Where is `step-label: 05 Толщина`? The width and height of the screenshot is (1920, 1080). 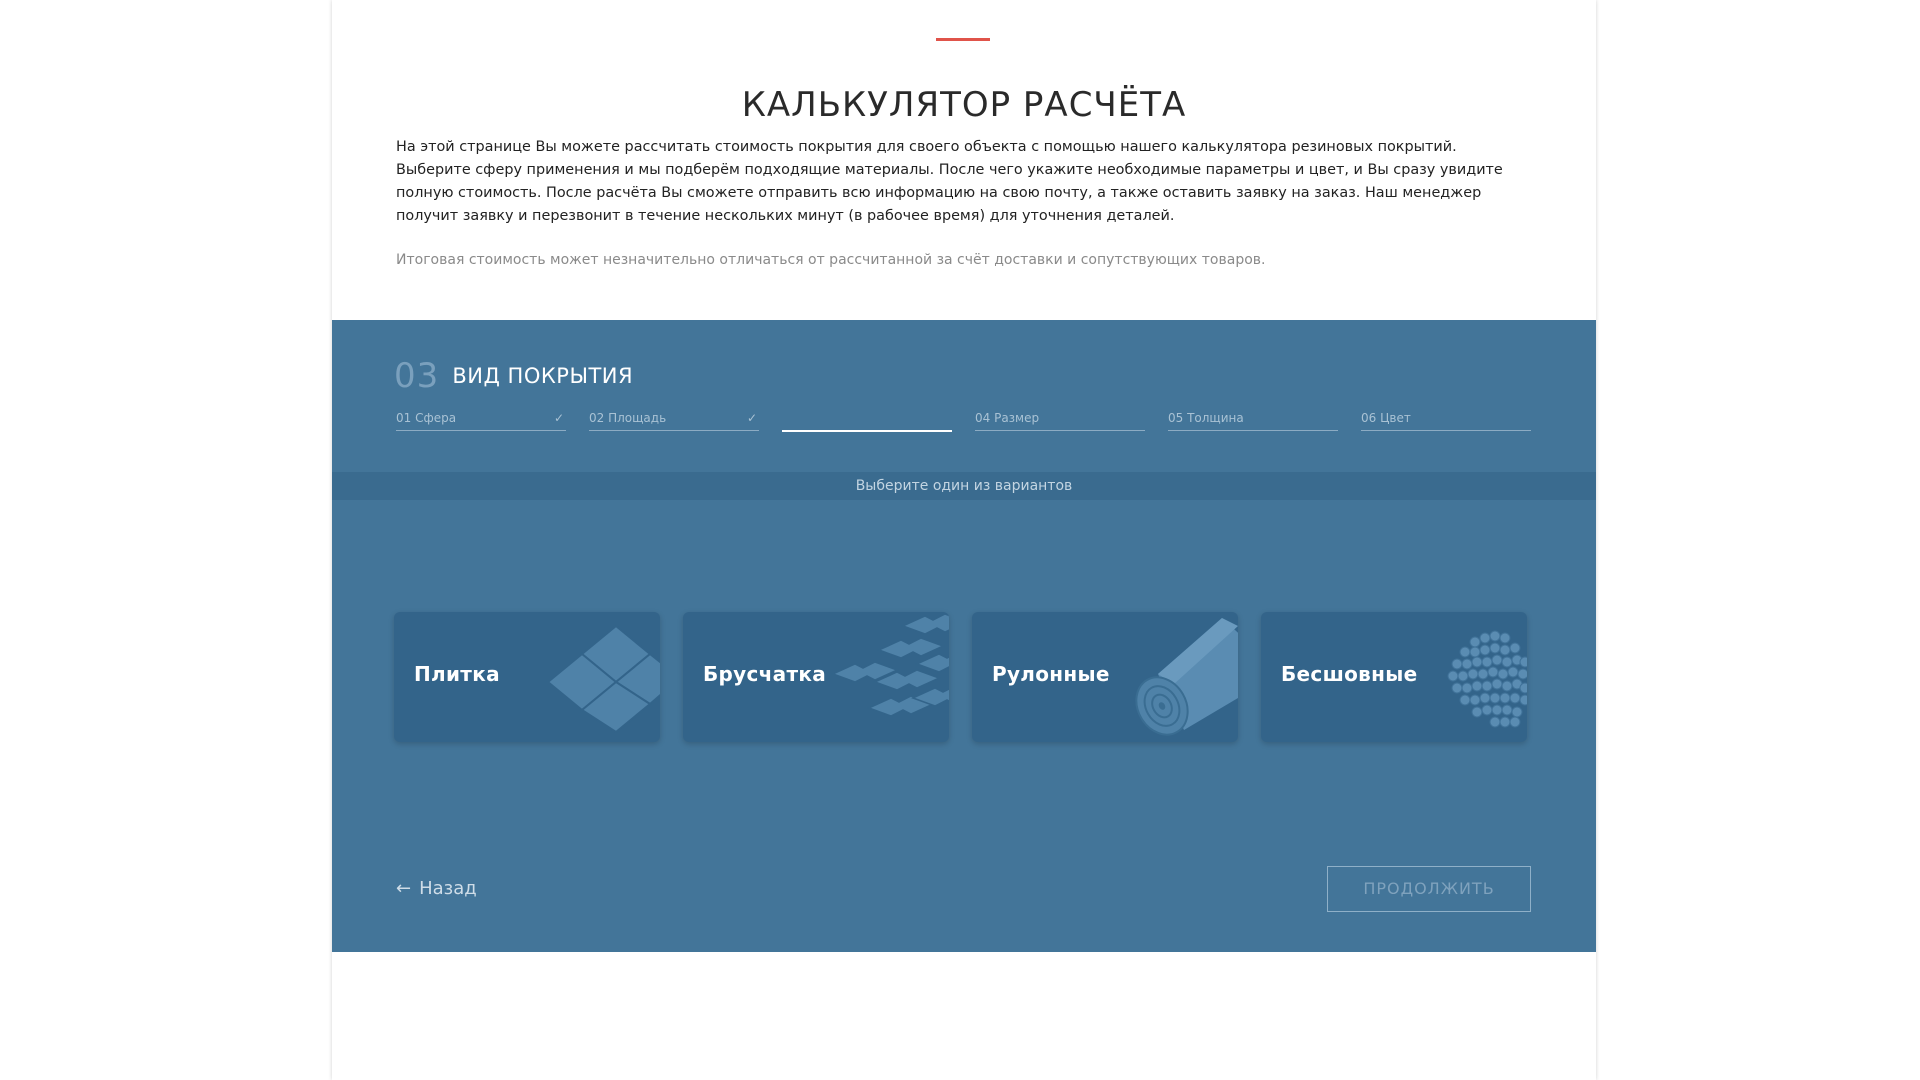
step-label: 05 Толщина is located at coordinates (1206, 418).